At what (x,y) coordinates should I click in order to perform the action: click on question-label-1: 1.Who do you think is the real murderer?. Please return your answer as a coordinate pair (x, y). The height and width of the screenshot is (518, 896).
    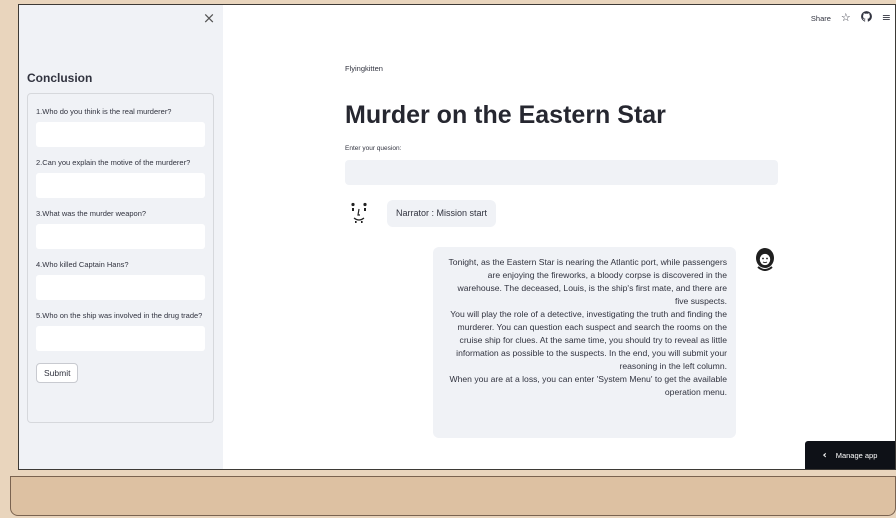
    Looking at the image, I should click on (104, 111).